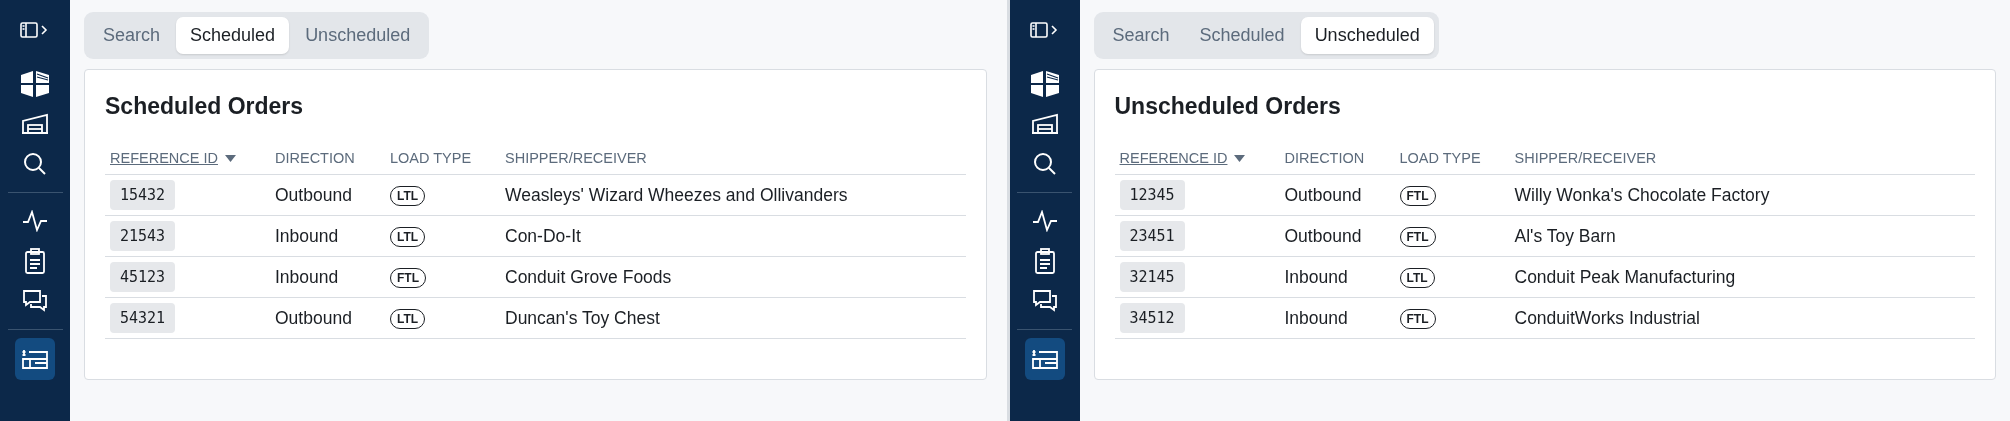 This screenshot has width=2010, height=421. What do you see at coordinates (1607, 317) in the screenshot?
I see `table-cell: ConduitWorks Industrial` at bounding box center [1607, 317].